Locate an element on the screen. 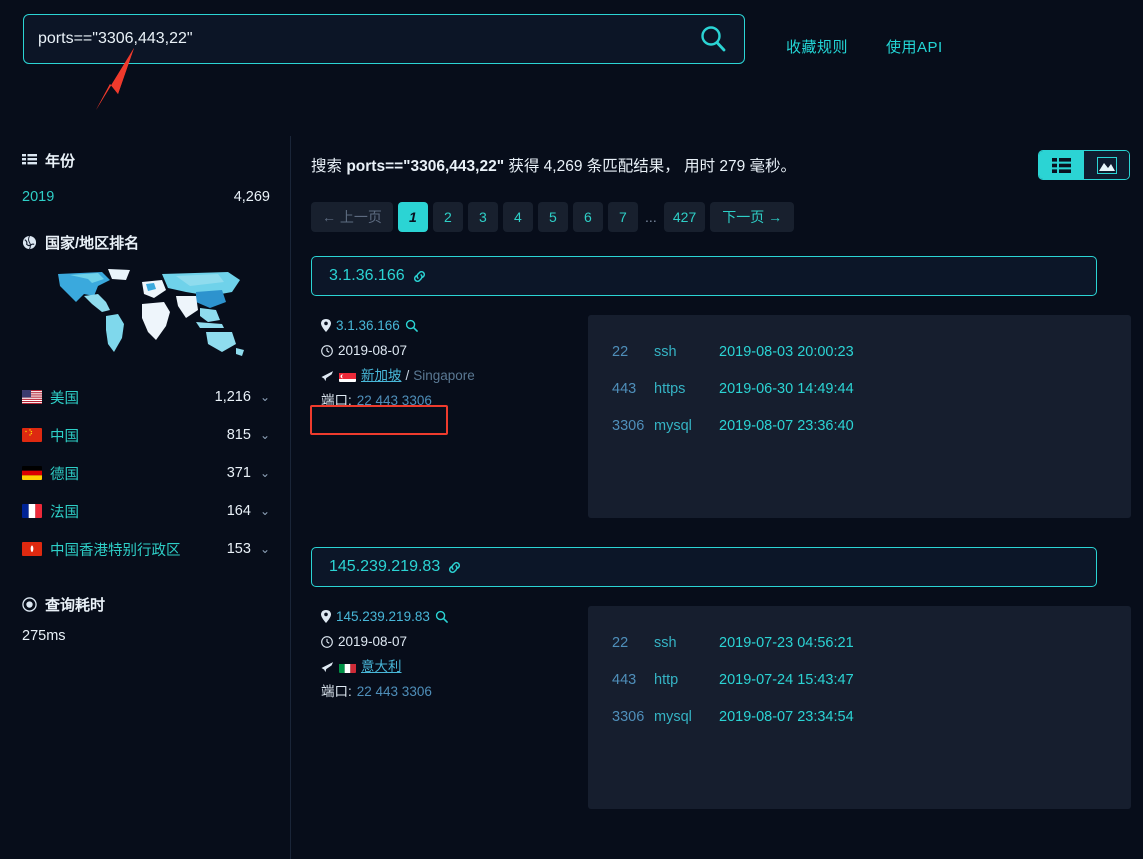 The width and height of the screenshot is (1143, 859). result-ports-value: 22 443 3306 is located at coordinates (394, 691).